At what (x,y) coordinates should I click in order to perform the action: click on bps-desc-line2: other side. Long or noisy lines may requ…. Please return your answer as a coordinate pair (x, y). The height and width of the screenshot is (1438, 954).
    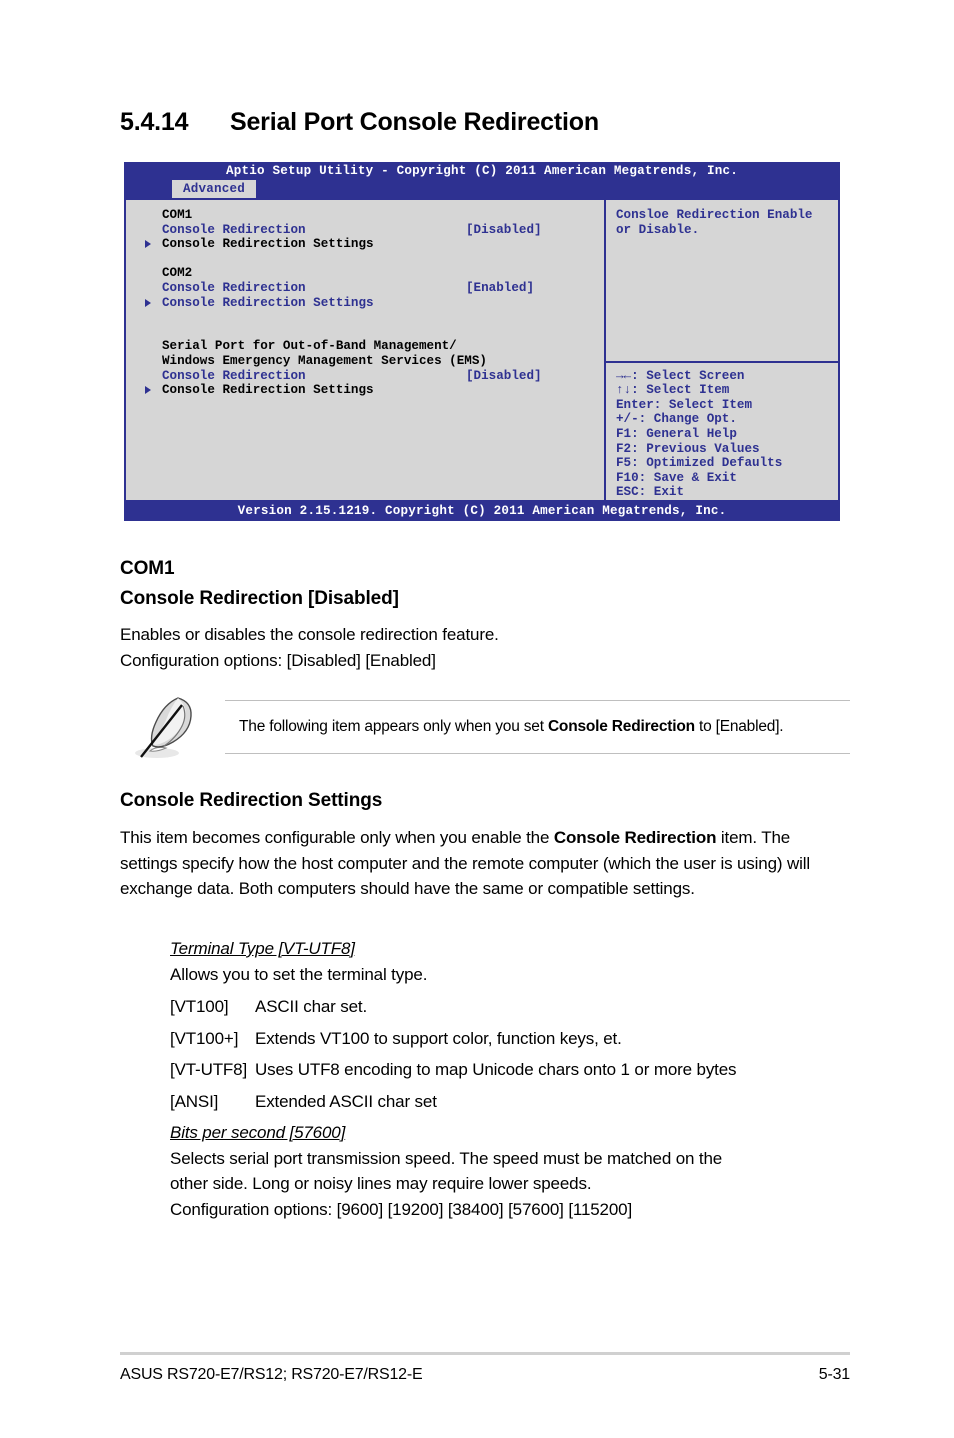
    Looking at the image, I should click on (381, 1183).